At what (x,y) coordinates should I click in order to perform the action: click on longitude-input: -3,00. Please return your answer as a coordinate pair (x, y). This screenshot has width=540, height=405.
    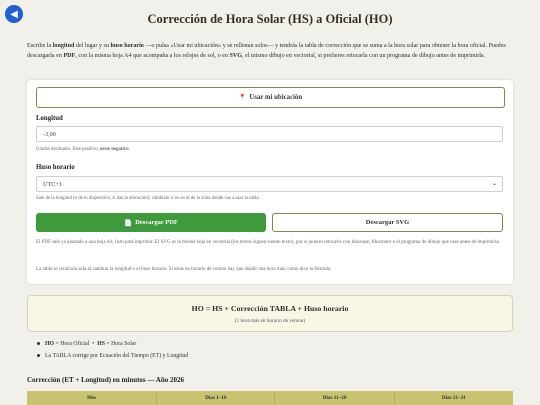
    Looking at the image, I should click on (269, 134).